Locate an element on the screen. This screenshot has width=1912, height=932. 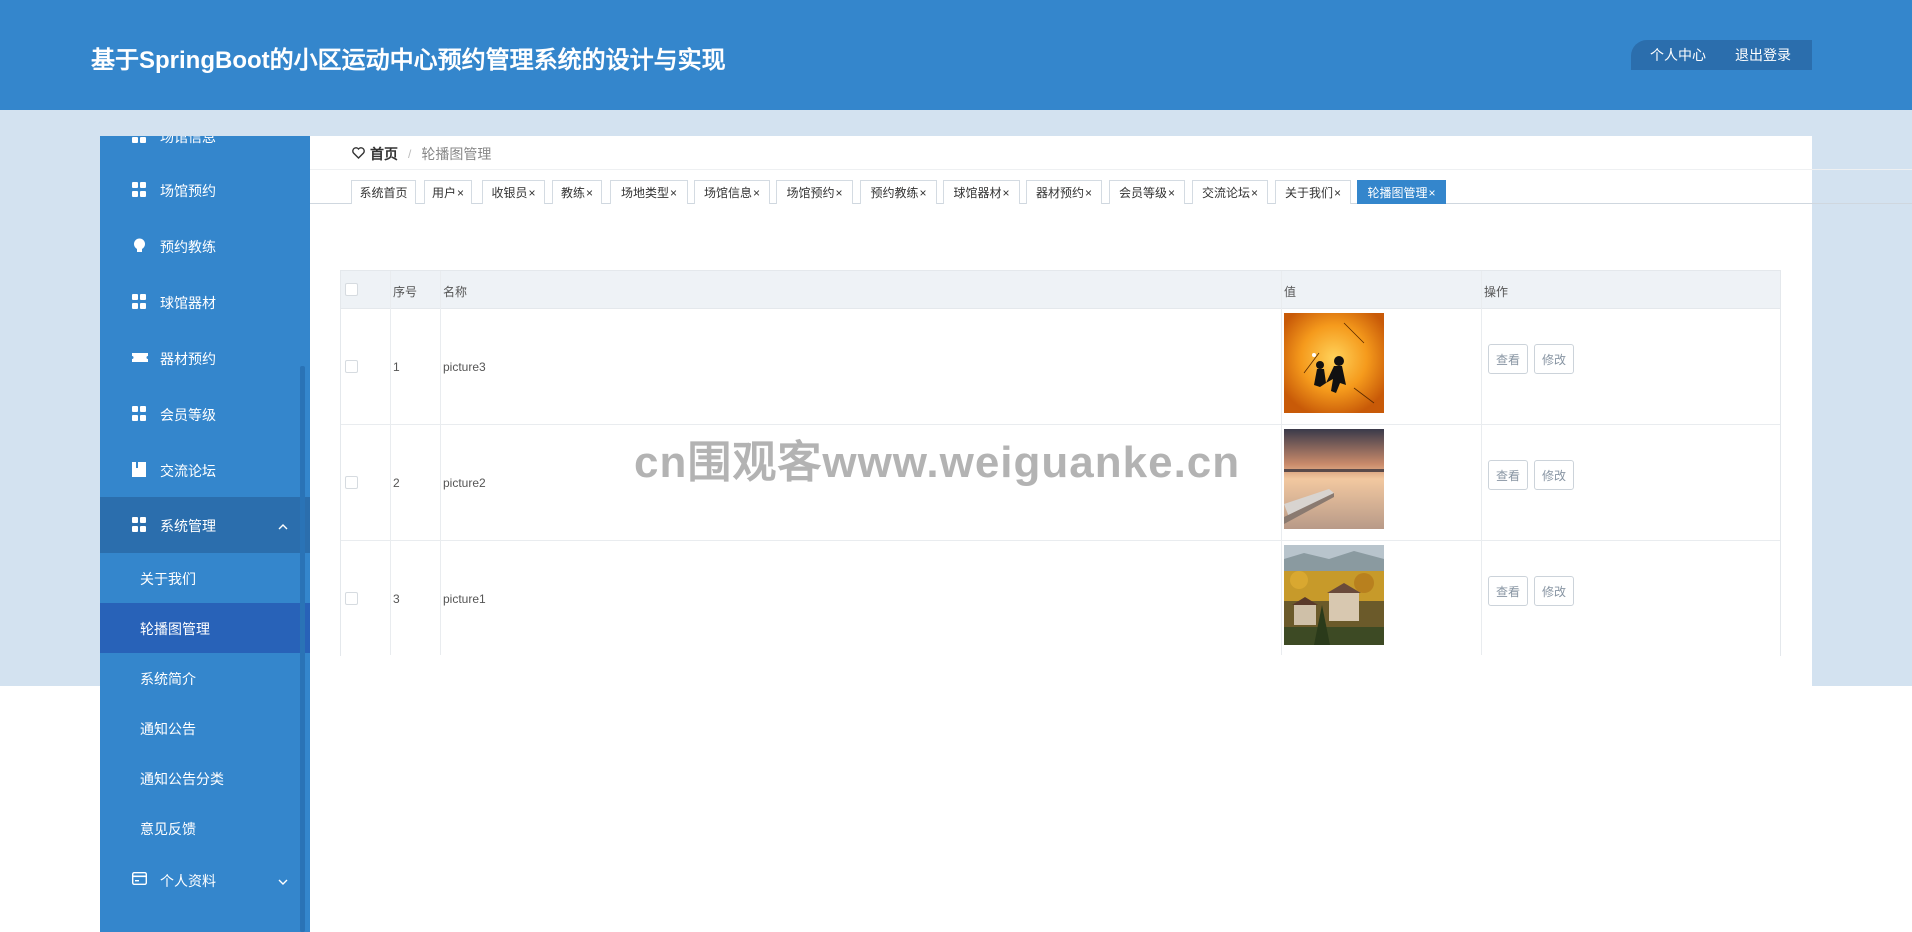
table-header: 序号 名称 值 操作 is located at coordinates (1060, 290).